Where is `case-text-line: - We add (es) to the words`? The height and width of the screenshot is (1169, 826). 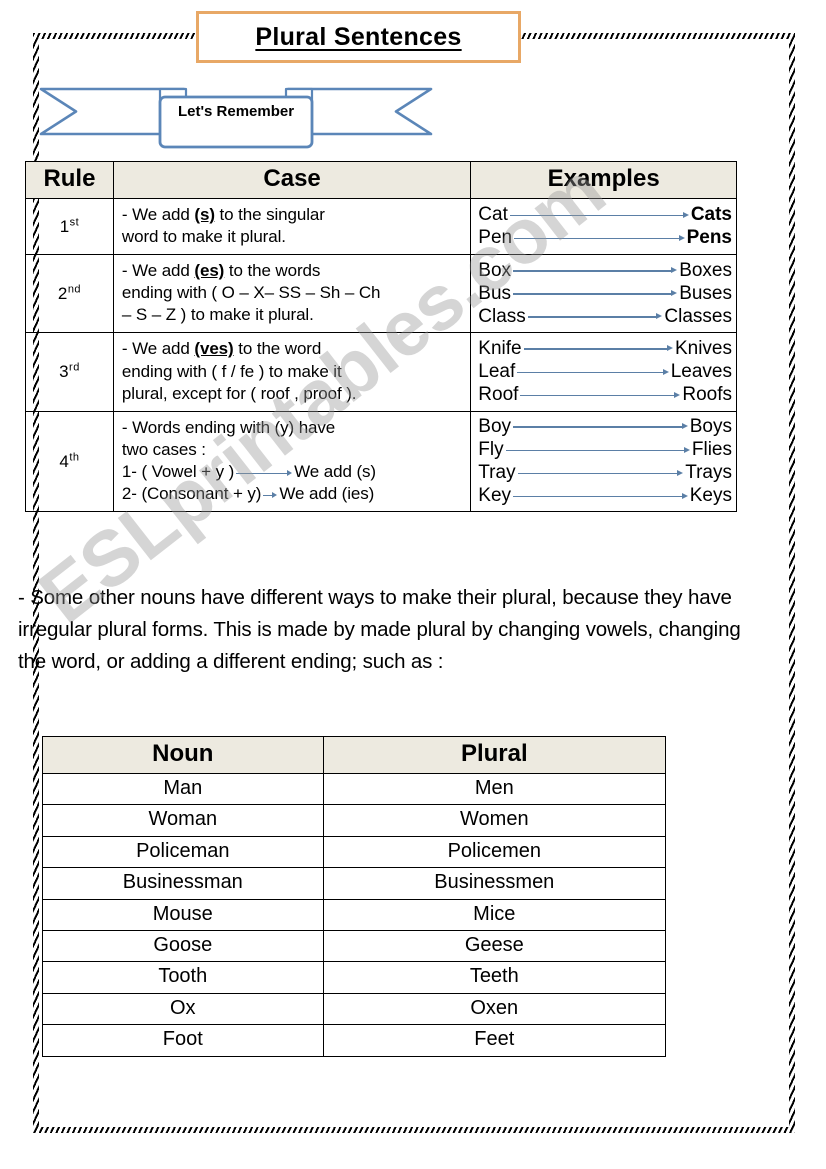 case-text-line: - We add (es) to the words is located at coordinates (221, 271).